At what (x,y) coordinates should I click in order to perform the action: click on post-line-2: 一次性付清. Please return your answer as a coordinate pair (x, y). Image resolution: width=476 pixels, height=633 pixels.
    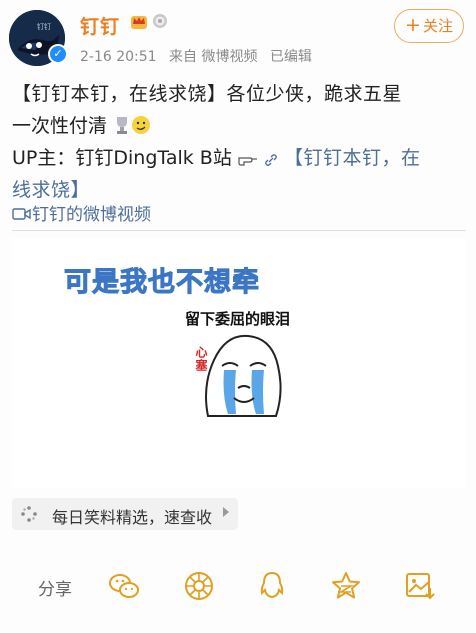
    Looking at the image, I should click on (238, 126).